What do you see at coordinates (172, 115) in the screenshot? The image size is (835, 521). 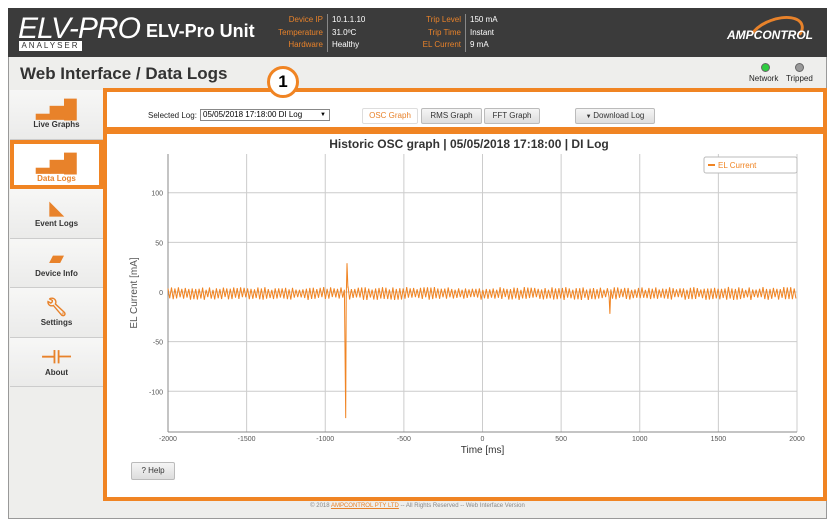 I see `selected-log-label: Selected Log:` at bounding box center [172, 115].